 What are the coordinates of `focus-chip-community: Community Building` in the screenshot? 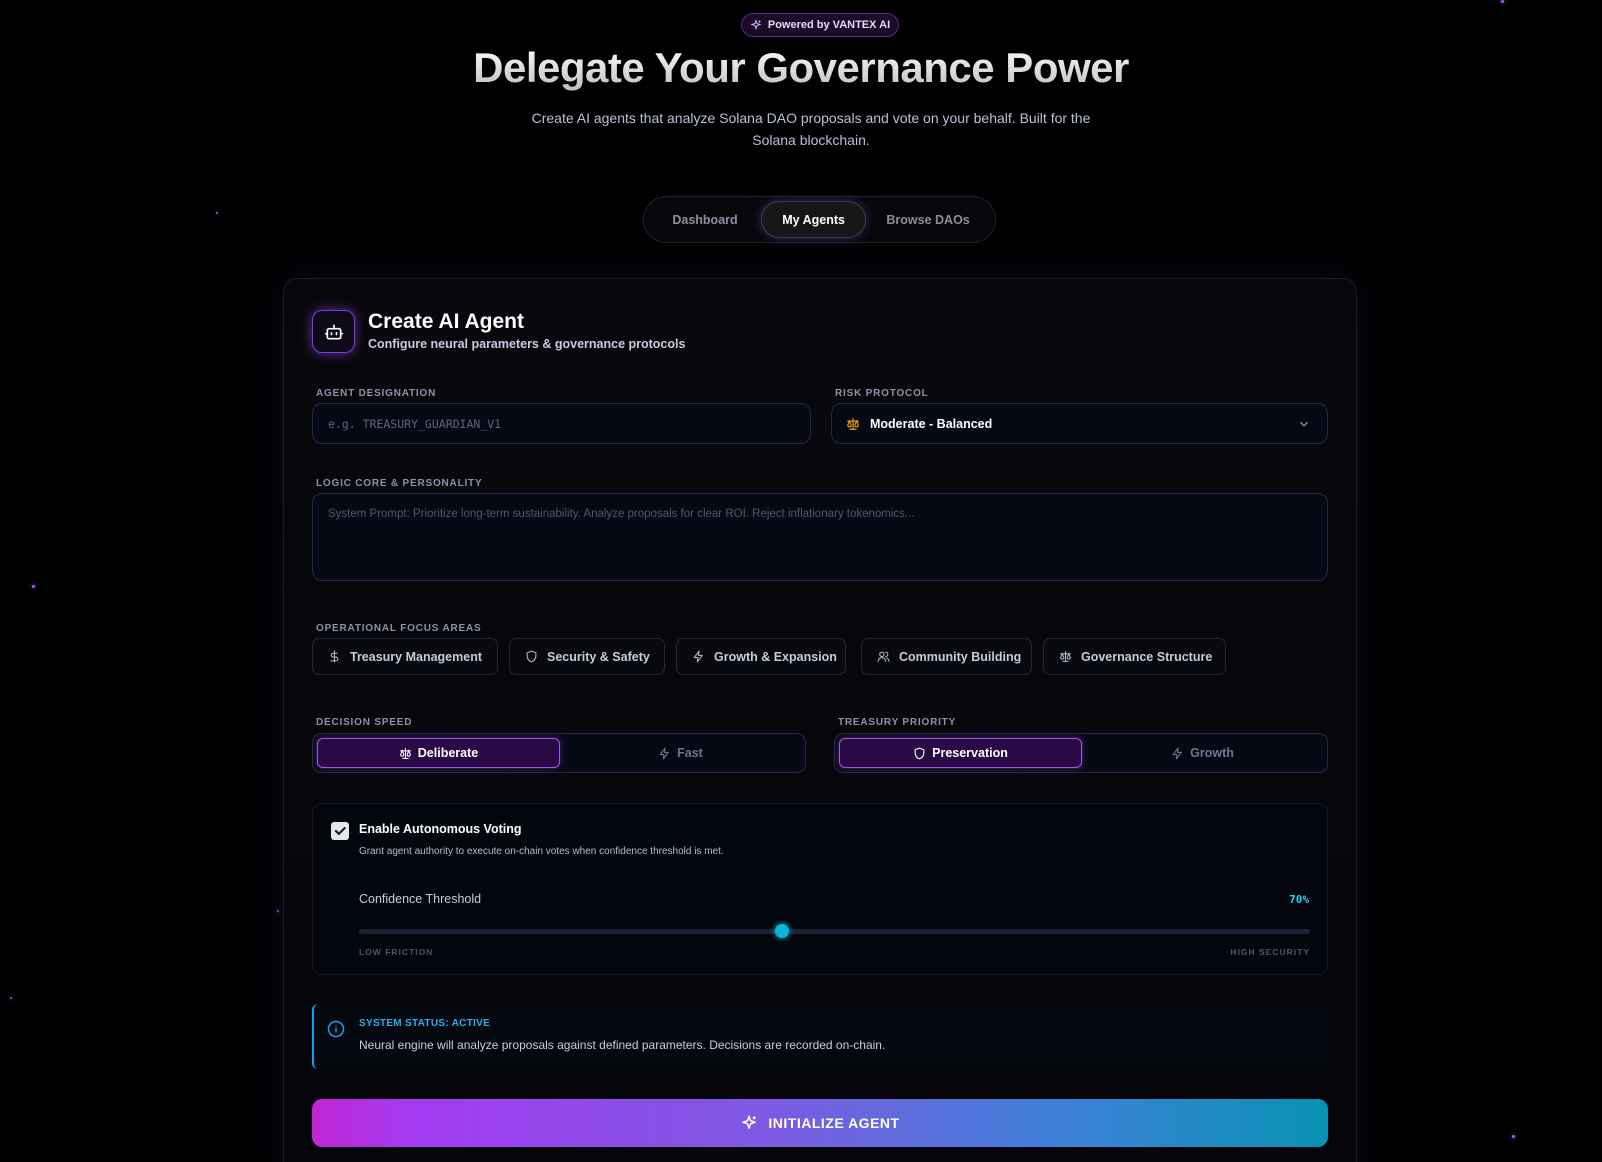 It's located at (946, 656).